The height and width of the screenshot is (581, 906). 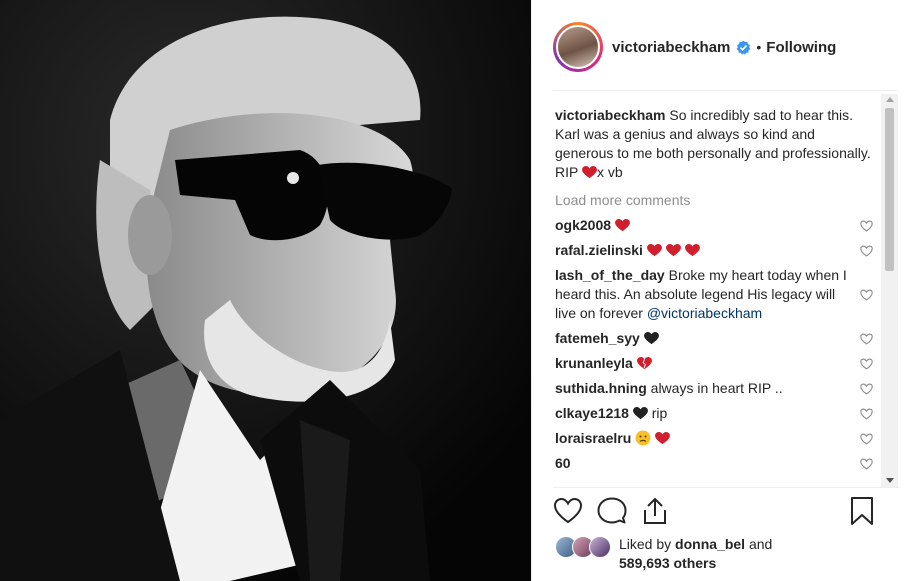 I want to click on likes-summary: Liked by donna_bel and 589,693 others, so click(x=663, y=554).